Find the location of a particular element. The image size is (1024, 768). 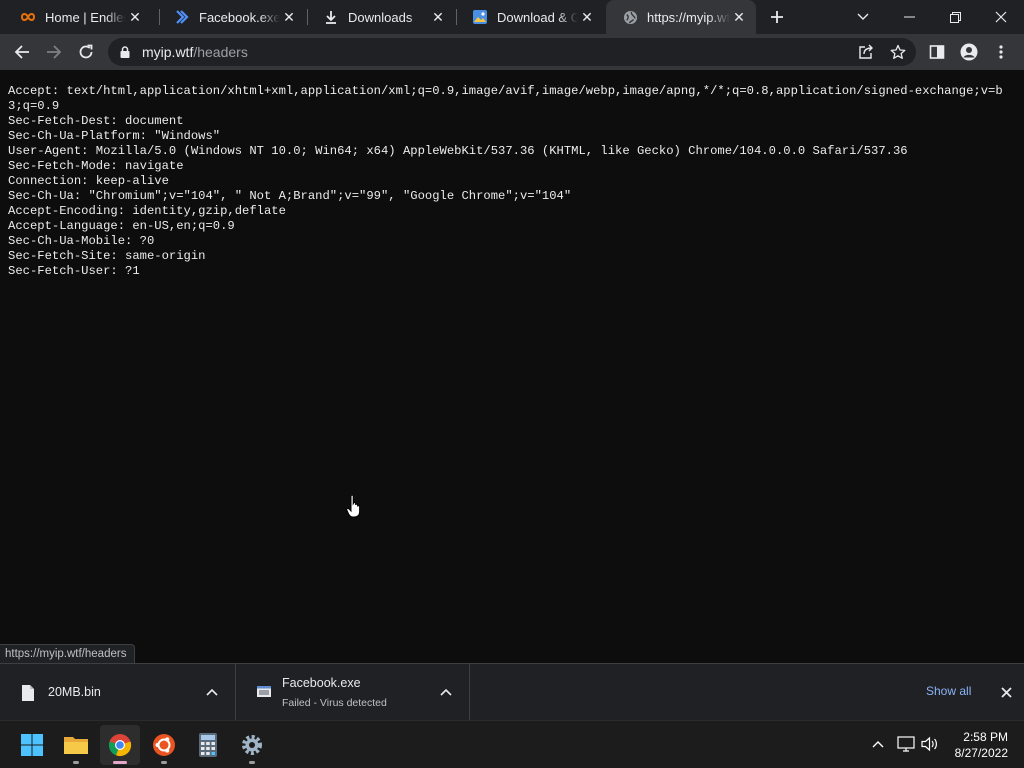

chevron-down-icon is located at coordinates (863, 16).